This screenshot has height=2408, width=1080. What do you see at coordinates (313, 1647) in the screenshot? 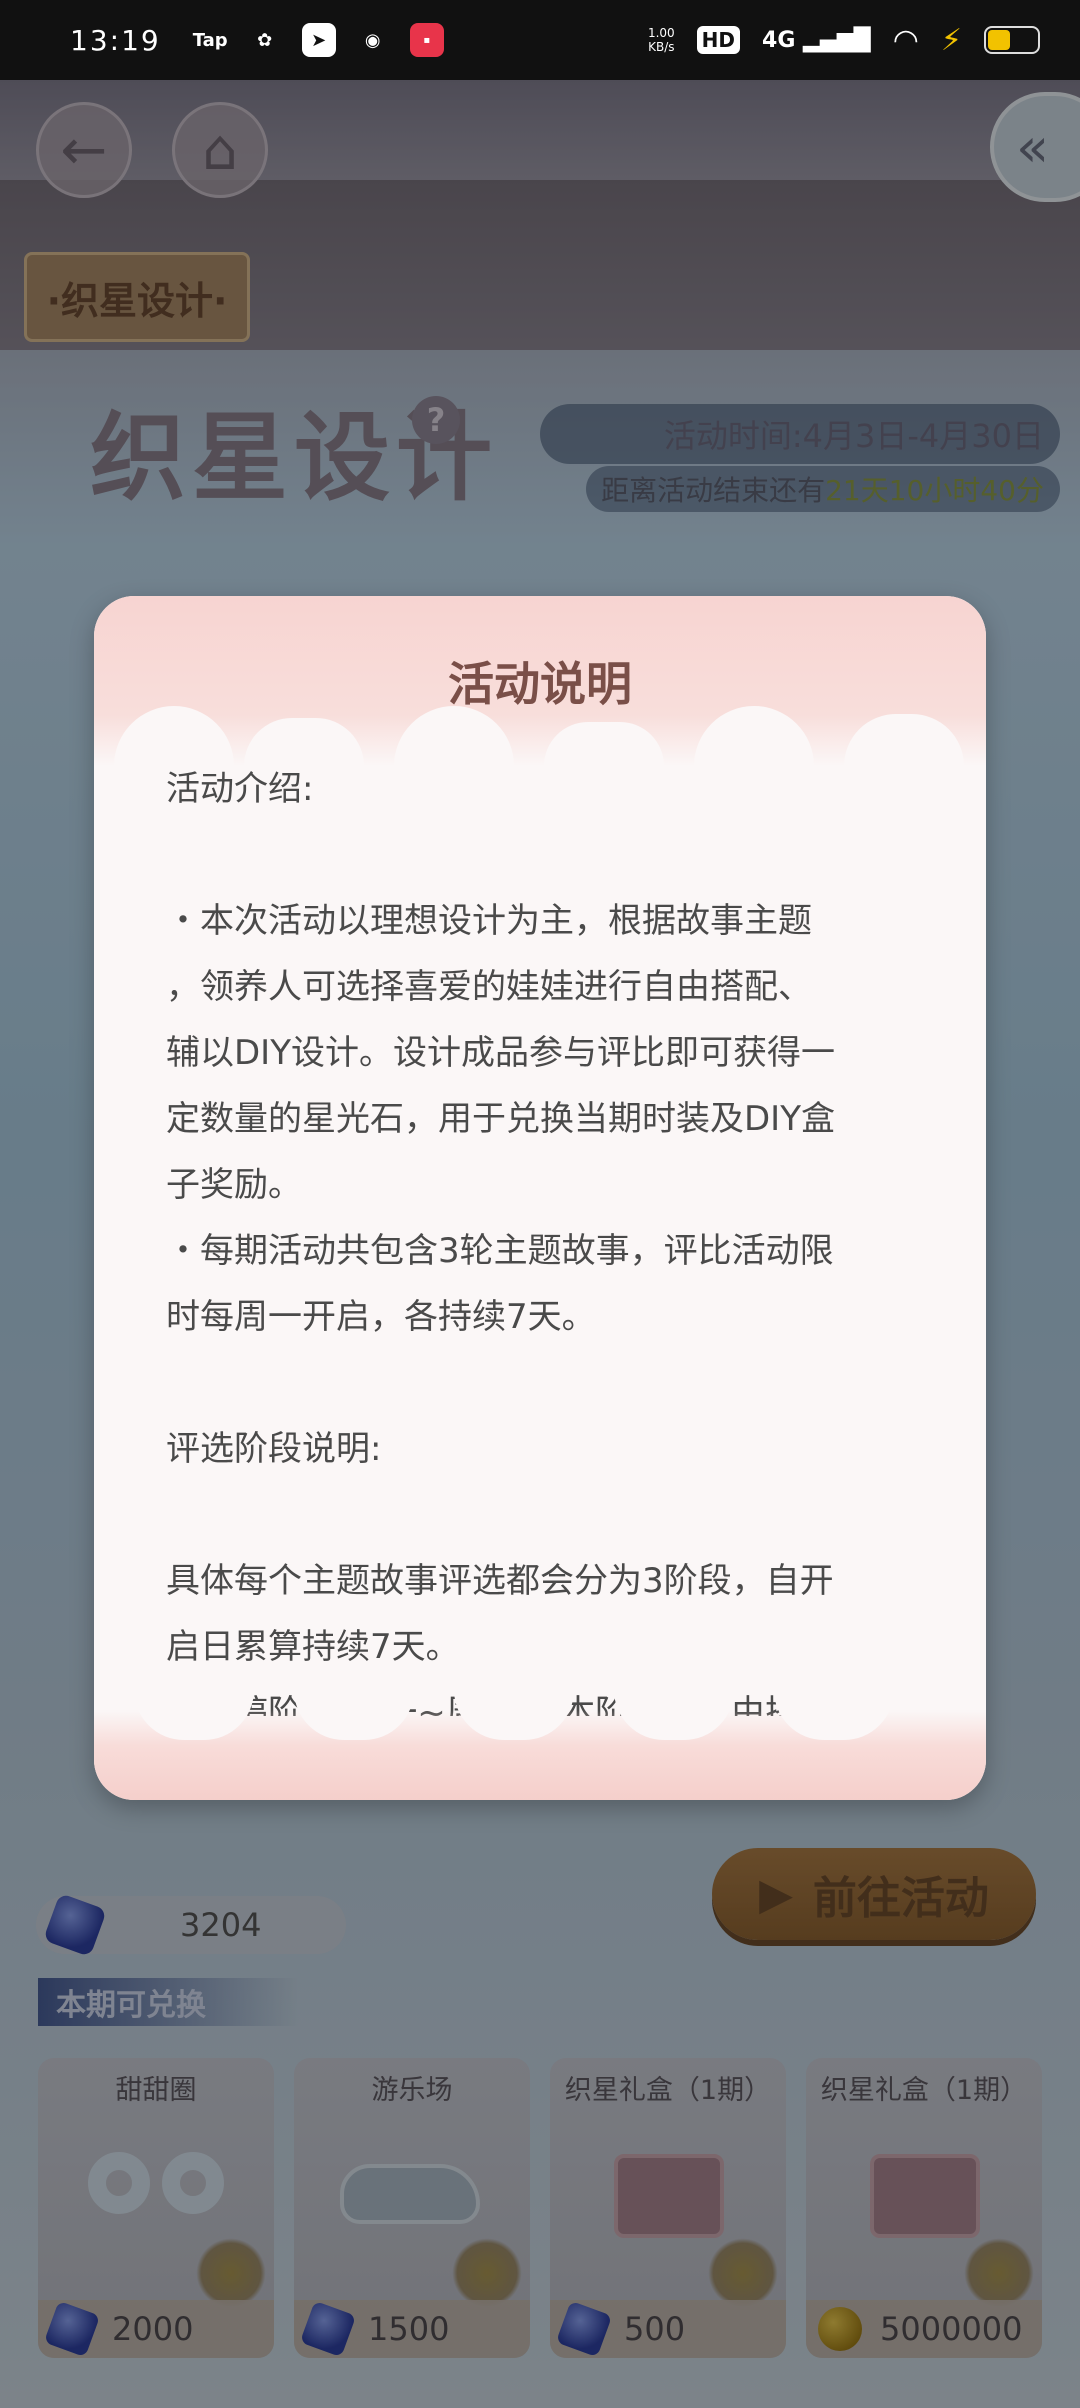
I see `modal-line: 启日累算持续7天。` at bounding box center [313, 1647].